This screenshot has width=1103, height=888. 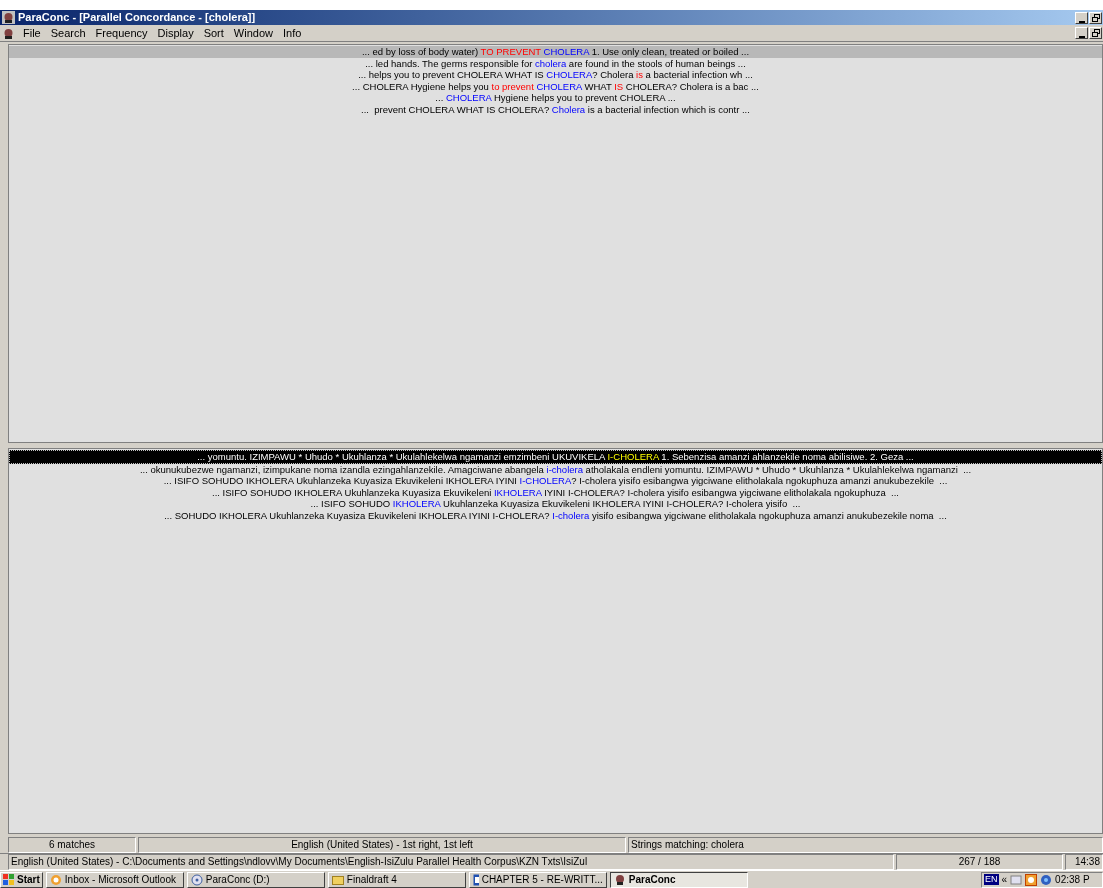 What do you see at coordinates (255, 879) in the screenshot?
I see `taskbar-button: ParaConc (D:)` at bounding box center [255, 879].